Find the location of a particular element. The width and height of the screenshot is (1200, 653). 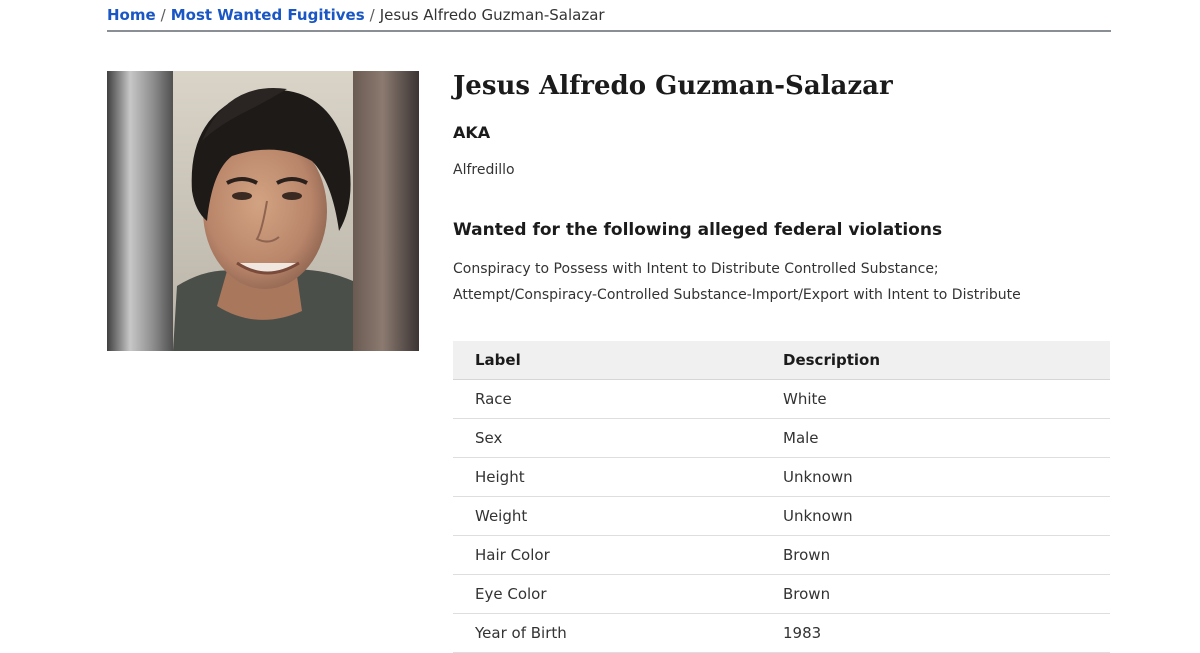

row-label: Weight is located at coordinates (607, 516).